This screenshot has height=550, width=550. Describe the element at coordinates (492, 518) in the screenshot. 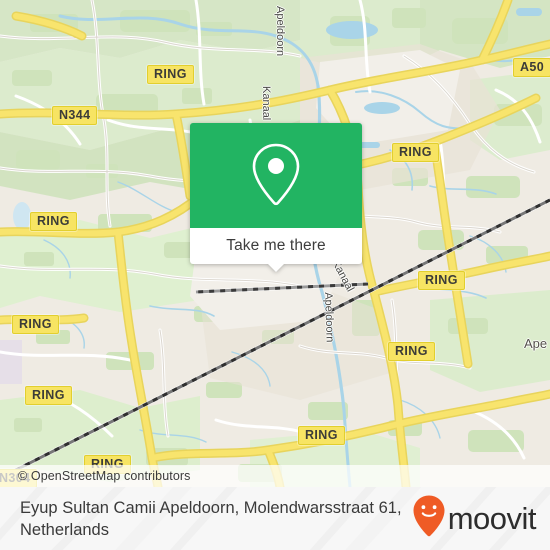

I see `moovit-wordmark: moovit` at that location.